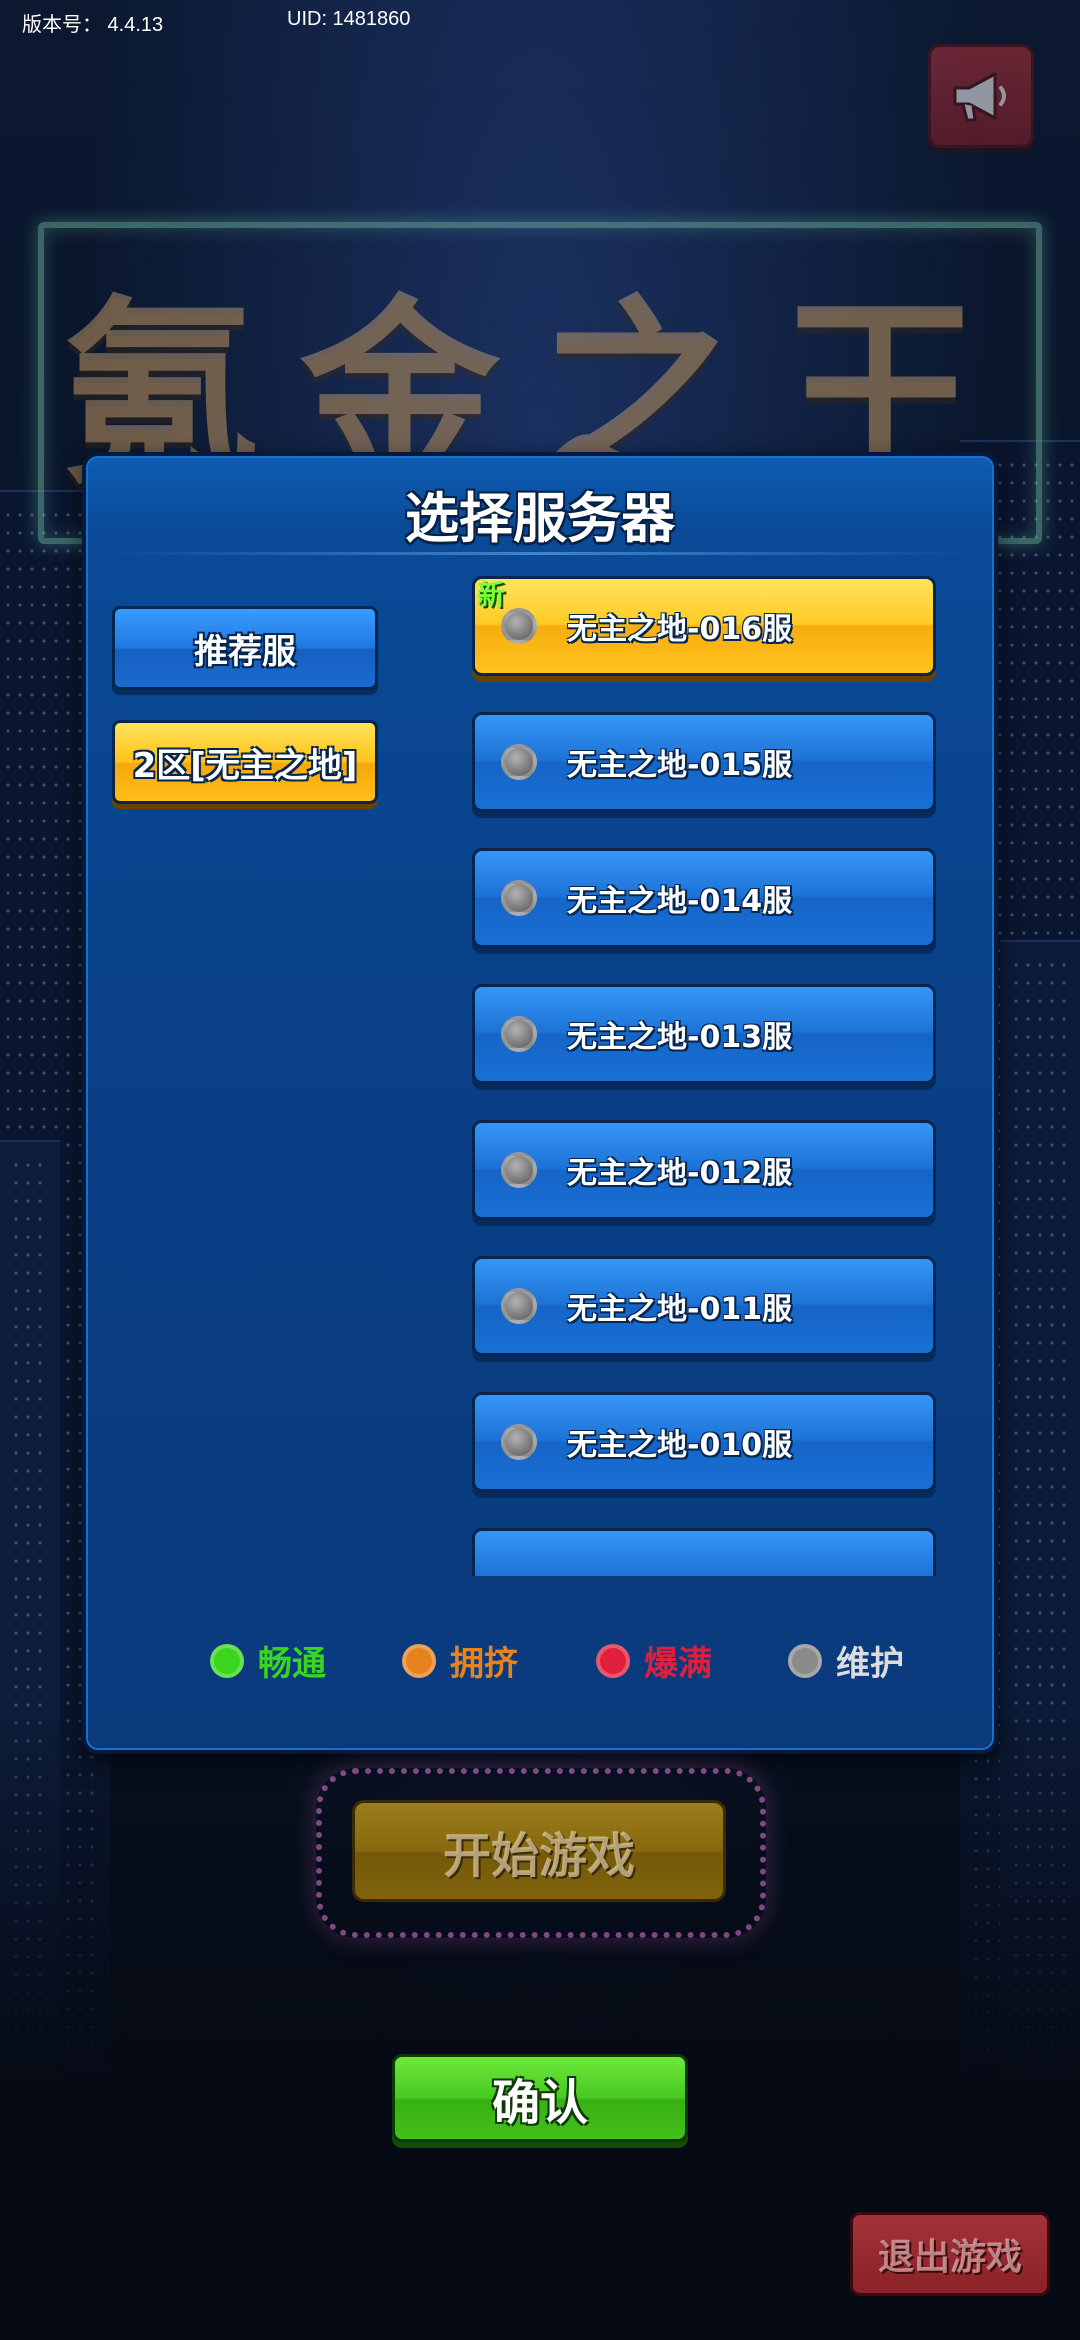  I want to click on title-divider, so click(540, 553).